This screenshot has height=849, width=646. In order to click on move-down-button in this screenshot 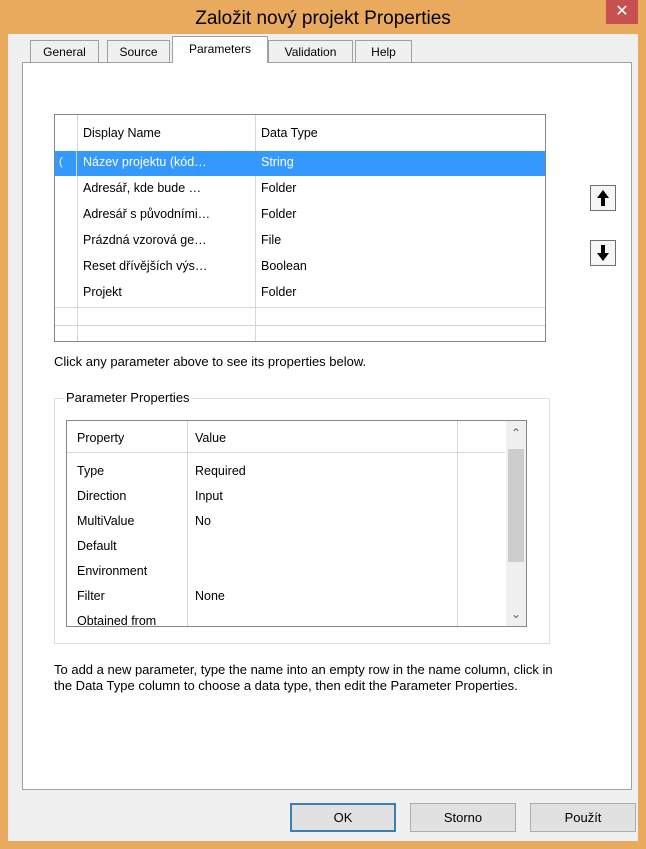, I will do `click(603, 253)`.